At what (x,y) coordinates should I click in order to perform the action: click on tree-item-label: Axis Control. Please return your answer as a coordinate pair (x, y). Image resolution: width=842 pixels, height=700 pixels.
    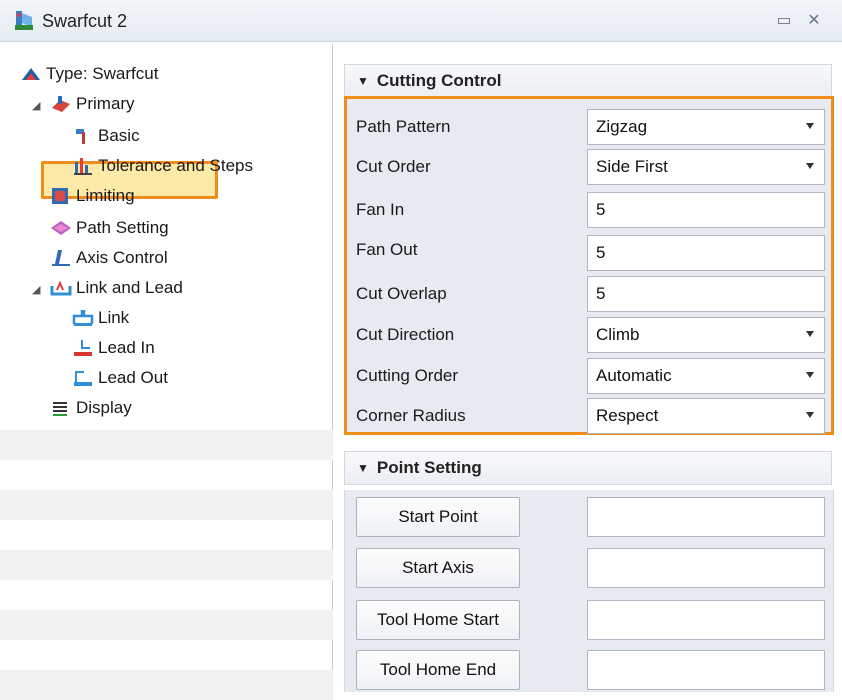
    Looking at the image, I should click on (122, 257).